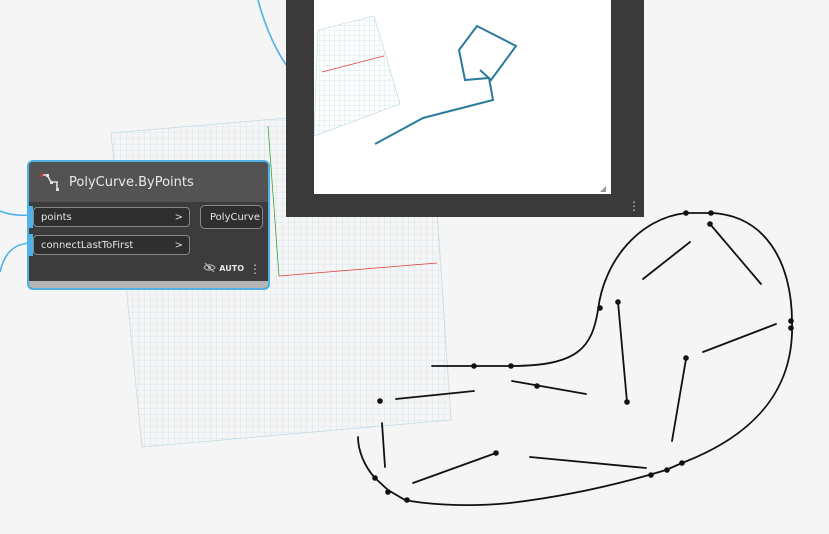  What do you see at coordinates (603, 189) in the screenshot?
I see `resize-grip-icon` at bounding box center [603, 189].